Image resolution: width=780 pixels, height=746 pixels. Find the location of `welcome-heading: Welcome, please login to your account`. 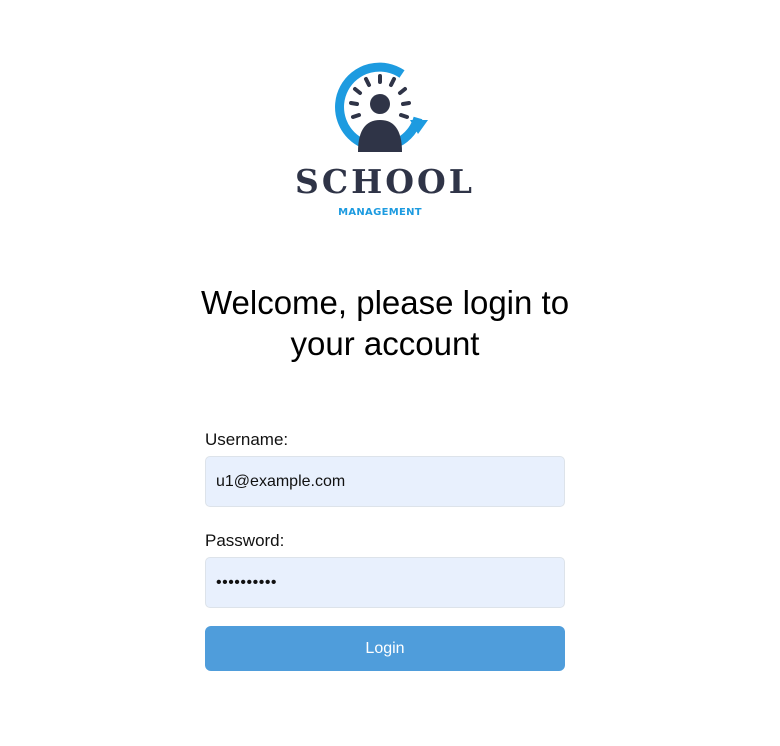

welcome-heading: Welcome, please login to your account is located at coordinates (385, 323).